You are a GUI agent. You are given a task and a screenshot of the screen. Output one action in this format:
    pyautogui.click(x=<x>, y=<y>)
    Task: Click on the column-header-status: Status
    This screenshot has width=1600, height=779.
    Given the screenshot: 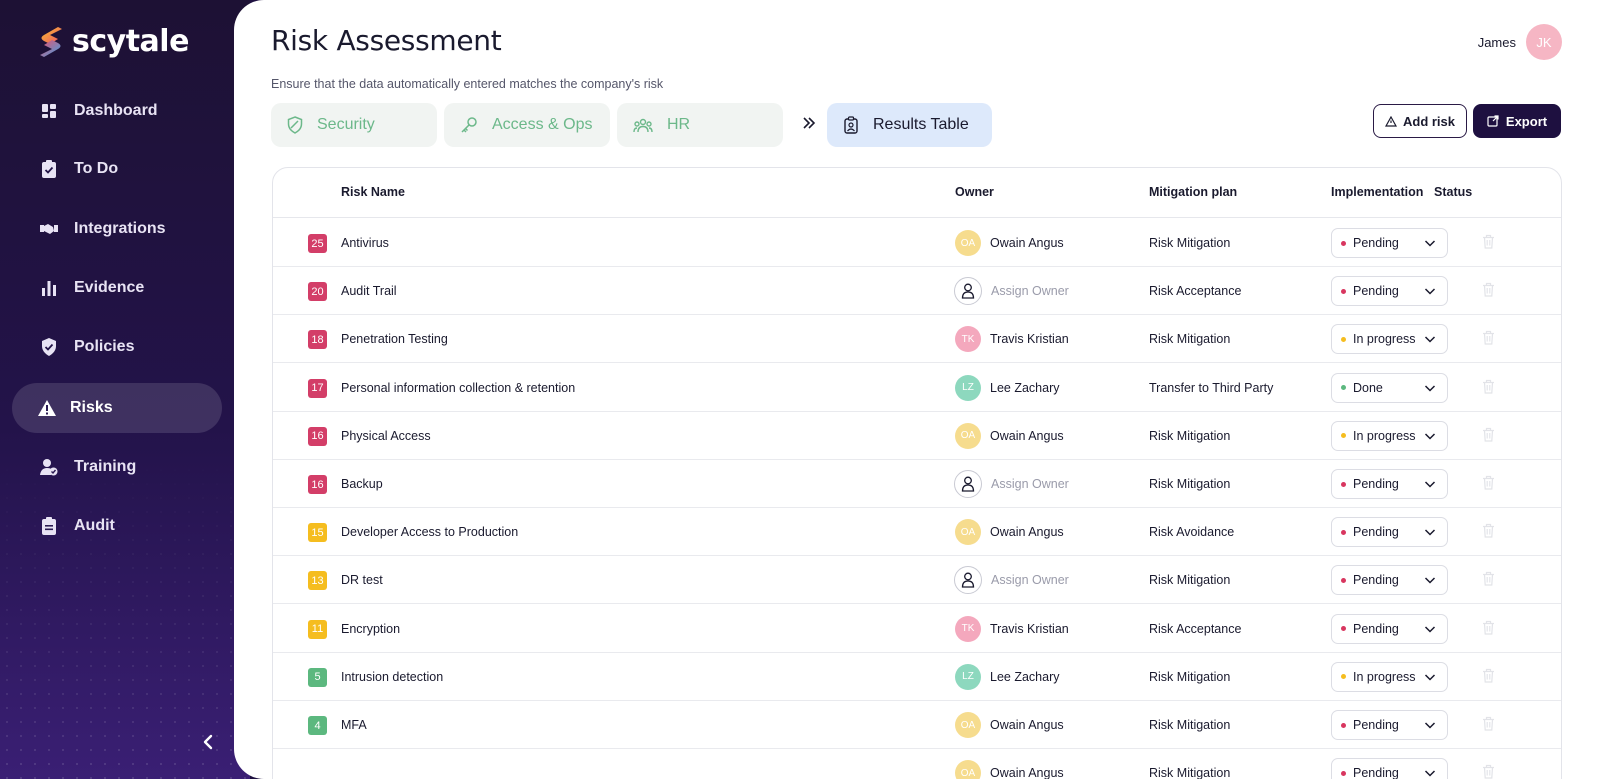 What is the action you would take?
    pyautogui.click(x=1453, y=192)
    